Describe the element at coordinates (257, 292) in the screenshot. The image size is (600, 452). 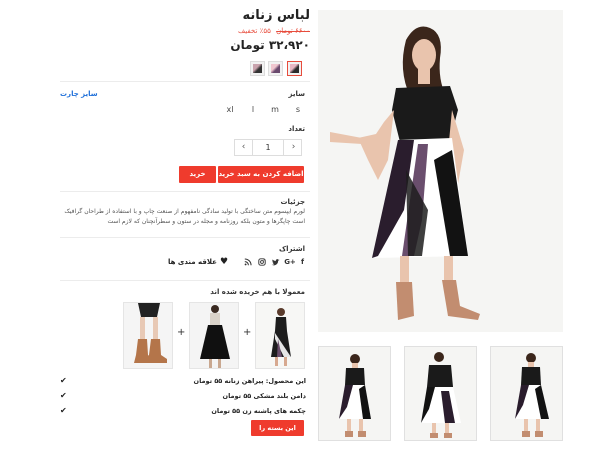
I see `bundle-title: معمولا با هم خریده شده اند` at that location.